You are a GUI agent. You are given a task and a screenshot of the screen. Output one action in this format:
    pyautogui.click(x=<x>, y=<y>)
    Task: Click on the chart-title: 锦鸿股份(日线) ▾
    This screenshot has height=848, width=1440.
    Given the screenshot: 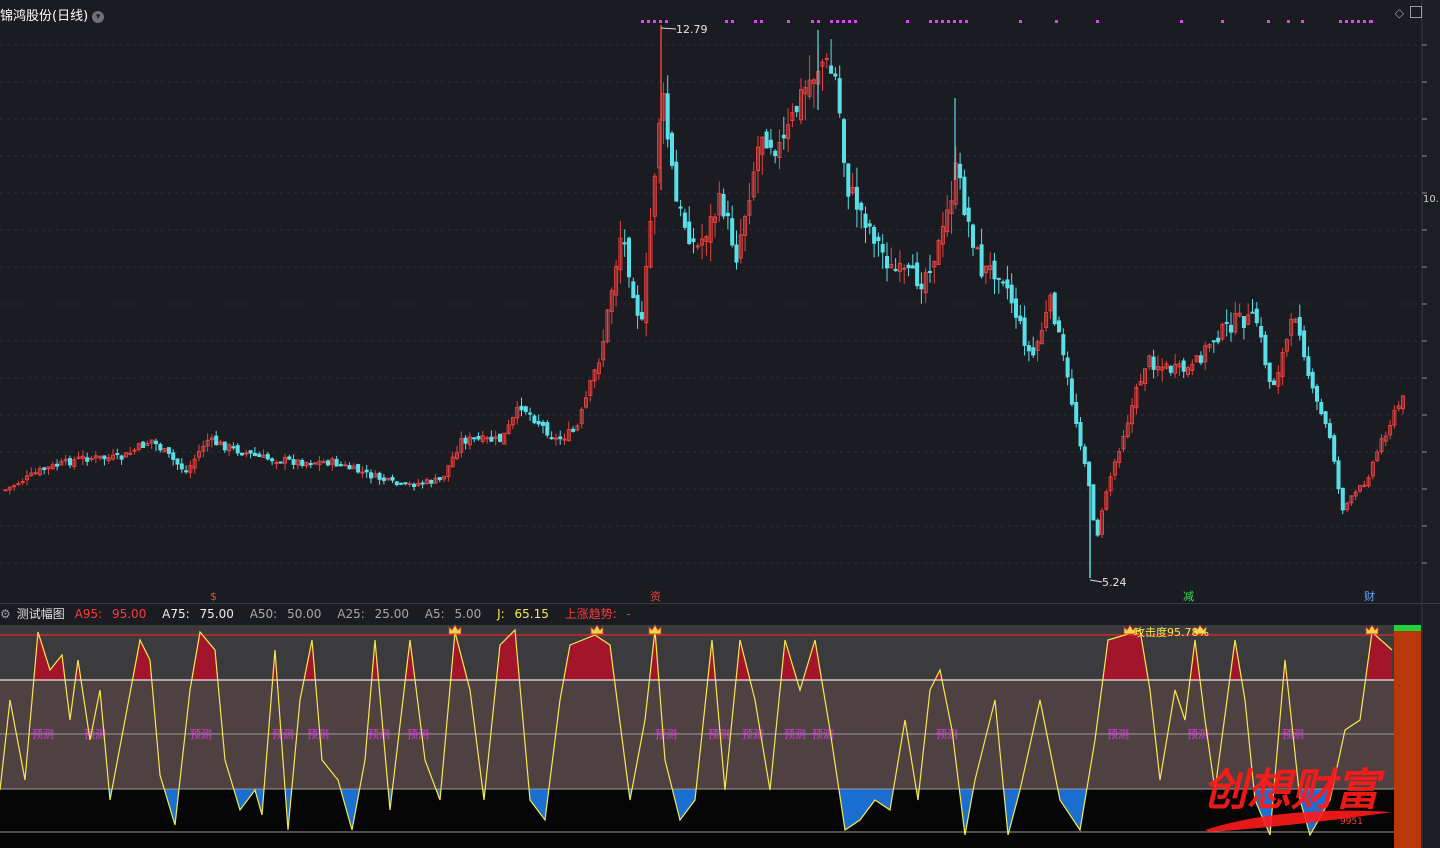 What is the action you would take?
    pyautogui.click(x=52, y=14)
    